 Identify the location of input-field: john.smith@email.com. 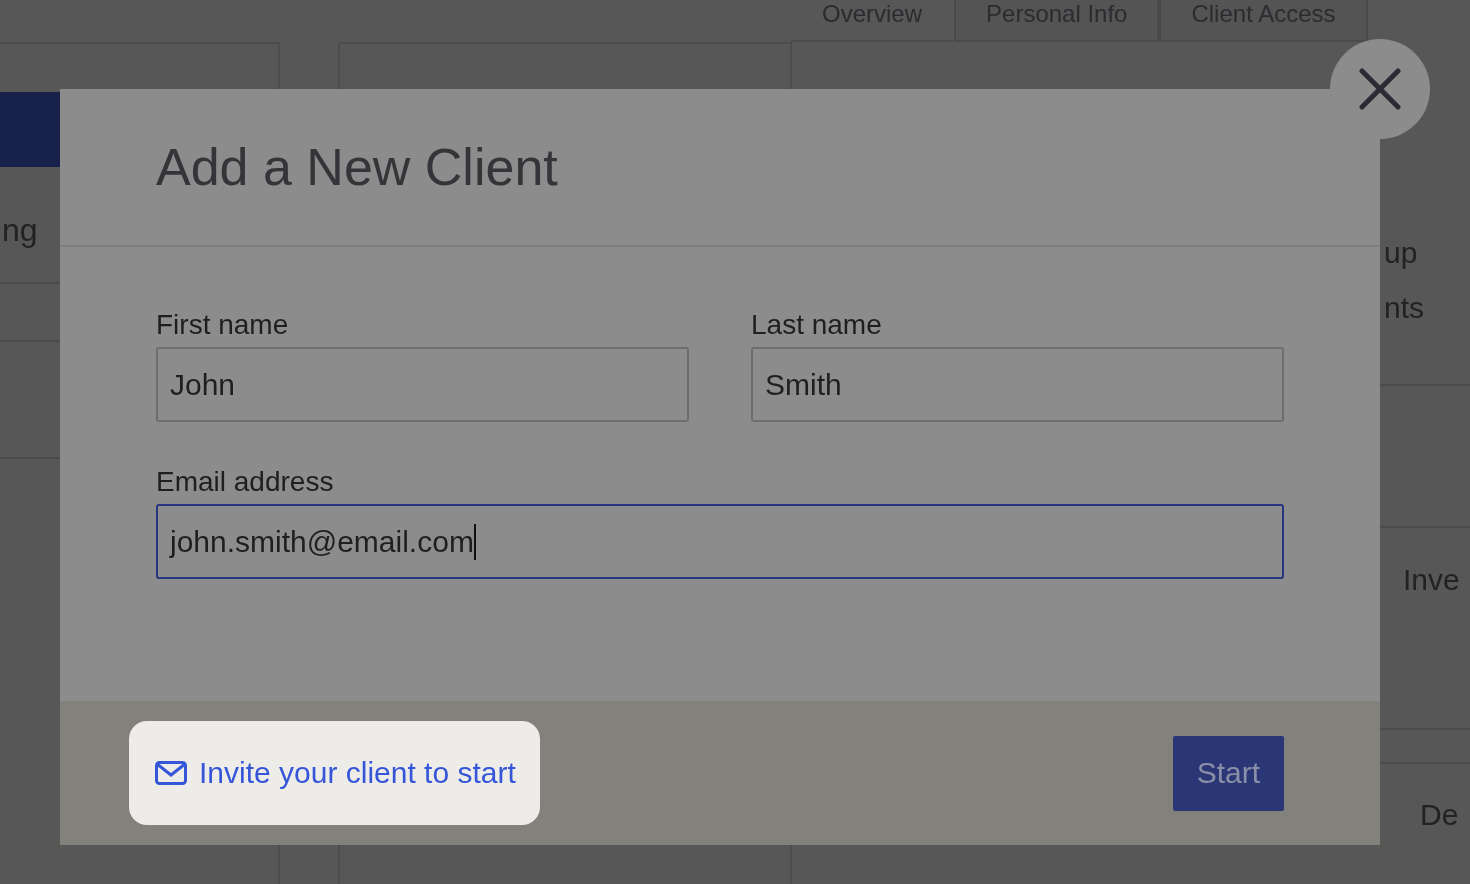
(720, 541).